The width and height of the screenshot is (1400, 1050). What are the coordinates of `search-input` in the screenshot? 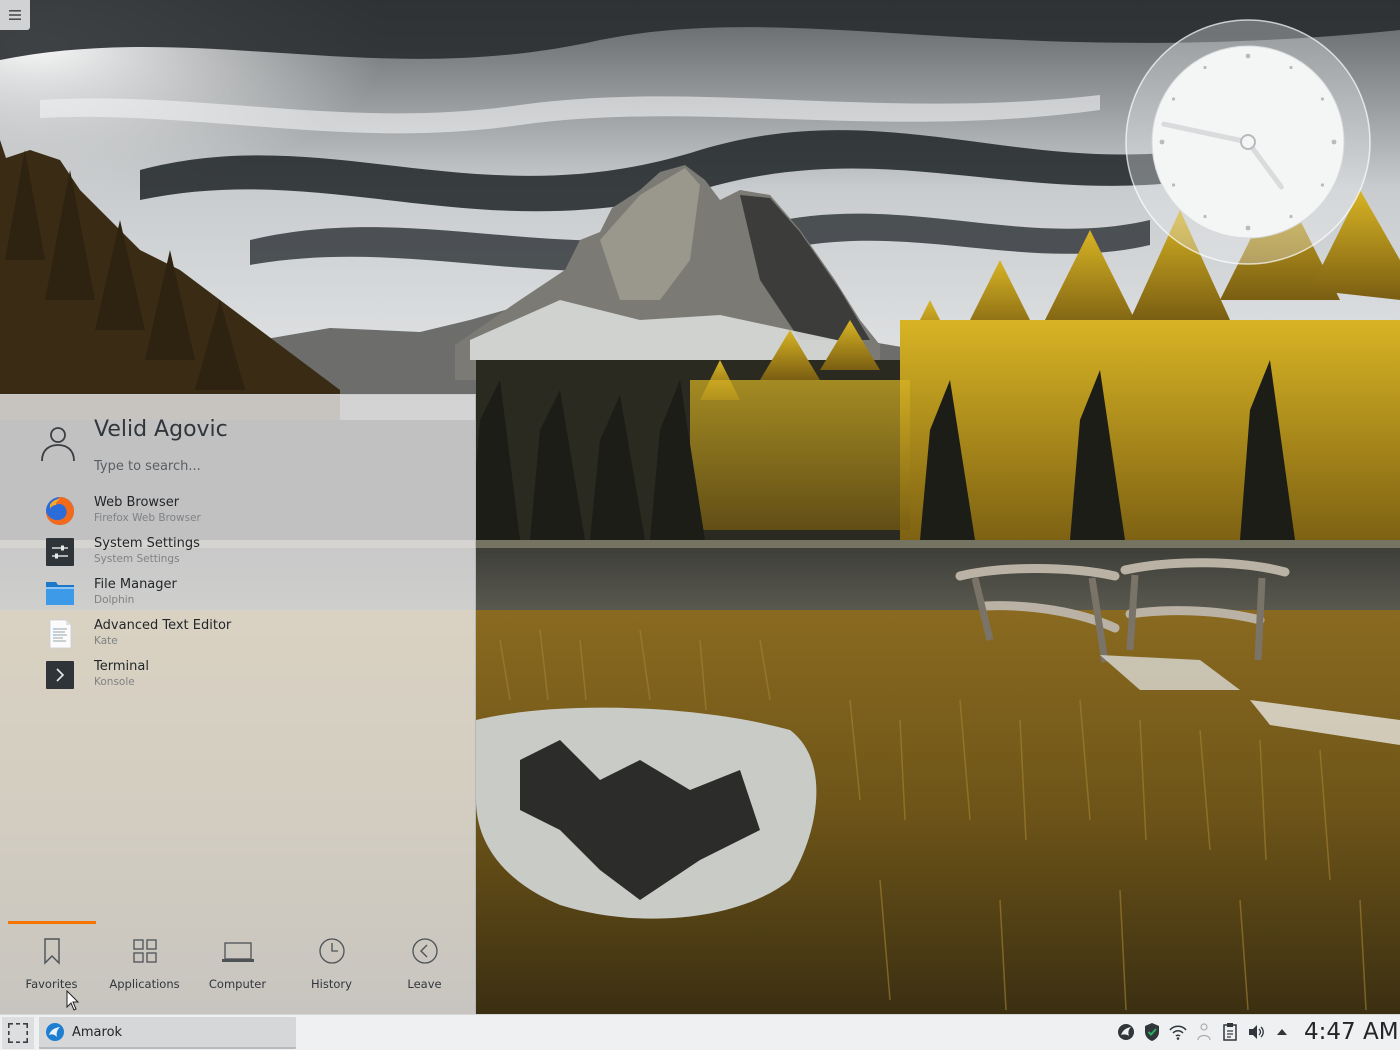 It's located at (264, 466).